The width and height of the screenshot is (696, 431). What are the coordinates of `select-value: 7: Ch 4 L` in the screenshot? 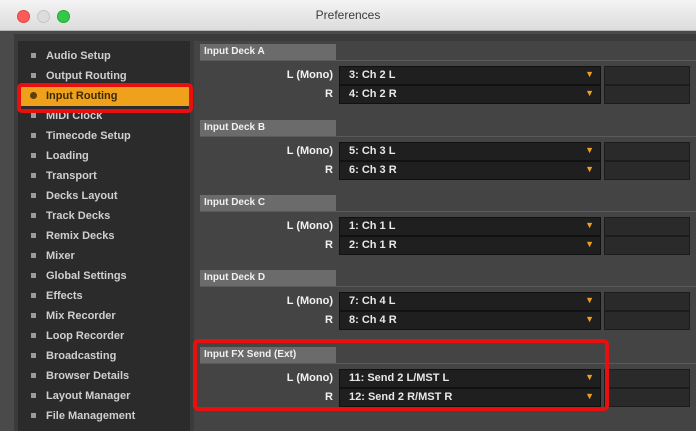 It's located at (372, 301).